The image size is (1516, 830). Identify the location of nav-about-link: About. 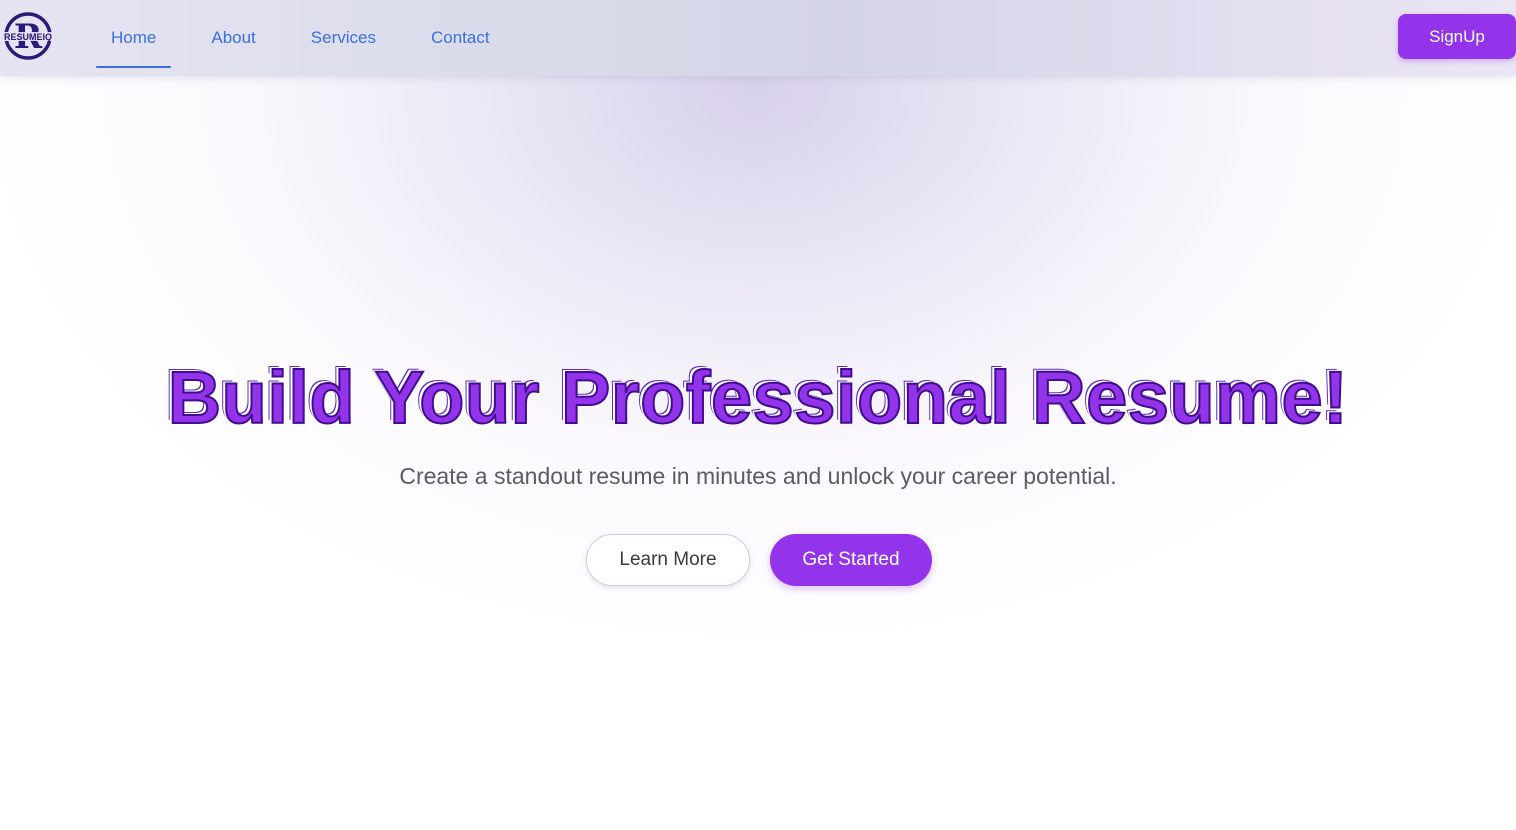
(233, 38).